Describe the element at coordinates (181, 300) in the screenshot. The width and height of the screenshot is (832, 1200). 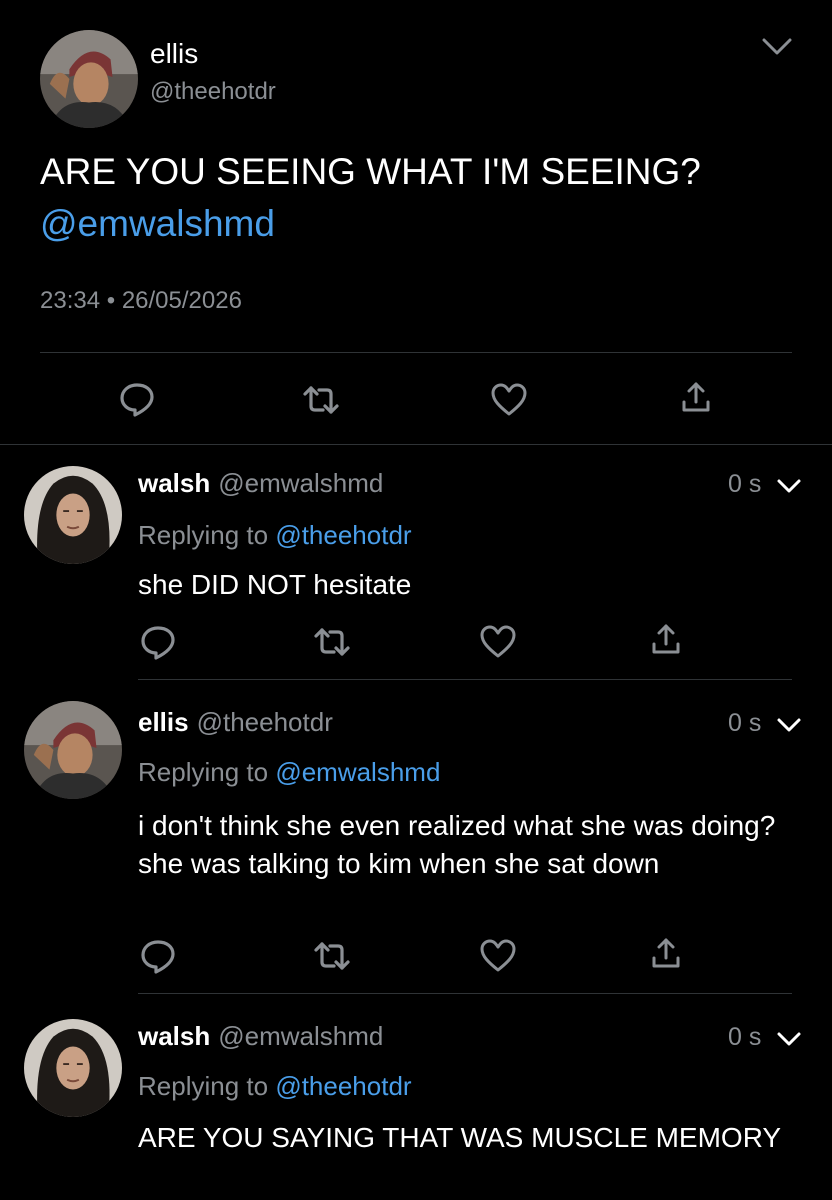
I see `tweet-date: 26/05/2026` at that location.